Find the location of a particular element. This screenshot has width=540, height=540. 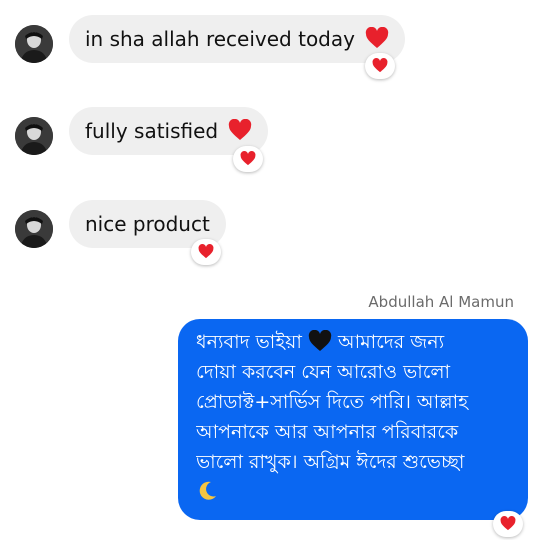

reply-line: ধন্যবাদ ভাইয়া আমাদের জন্য is located at coordinates (355, 342).